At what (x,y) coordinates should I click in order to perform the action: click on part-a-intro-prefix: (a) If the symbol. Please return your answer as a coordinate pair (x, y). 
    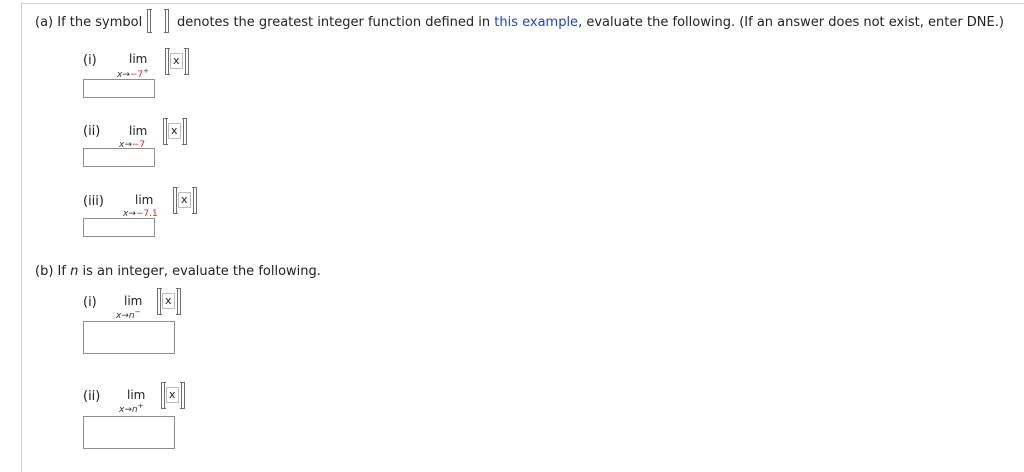
    Looking at the image, I should click on (89, 22).